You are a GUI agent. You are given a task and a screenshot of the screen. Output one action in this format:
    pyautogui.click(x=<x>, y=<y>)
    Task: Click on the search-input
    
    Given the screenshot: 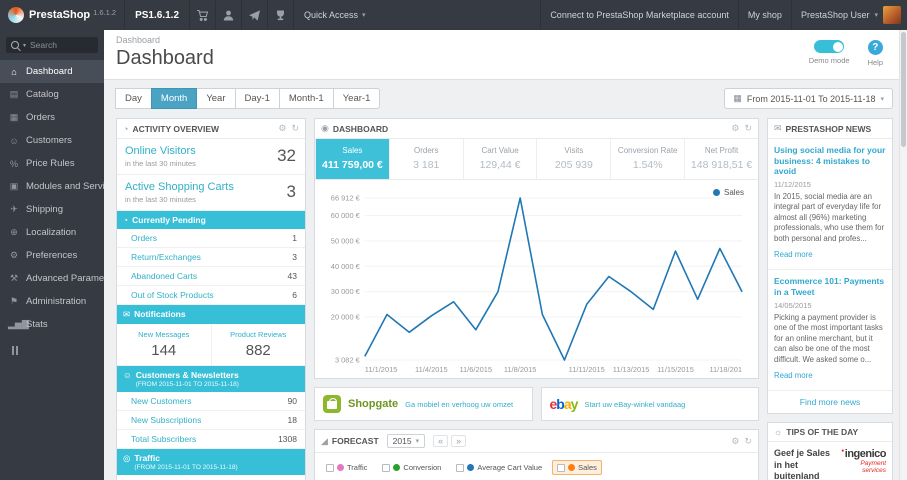 What is the action you would take?
    pyautogui.click(x=61, y=45)
    